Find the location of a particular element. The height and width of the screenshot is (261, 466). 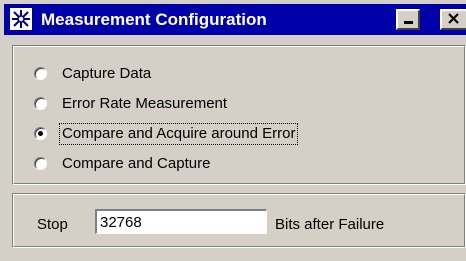

minimize-button is located at coordinates (408, 19).